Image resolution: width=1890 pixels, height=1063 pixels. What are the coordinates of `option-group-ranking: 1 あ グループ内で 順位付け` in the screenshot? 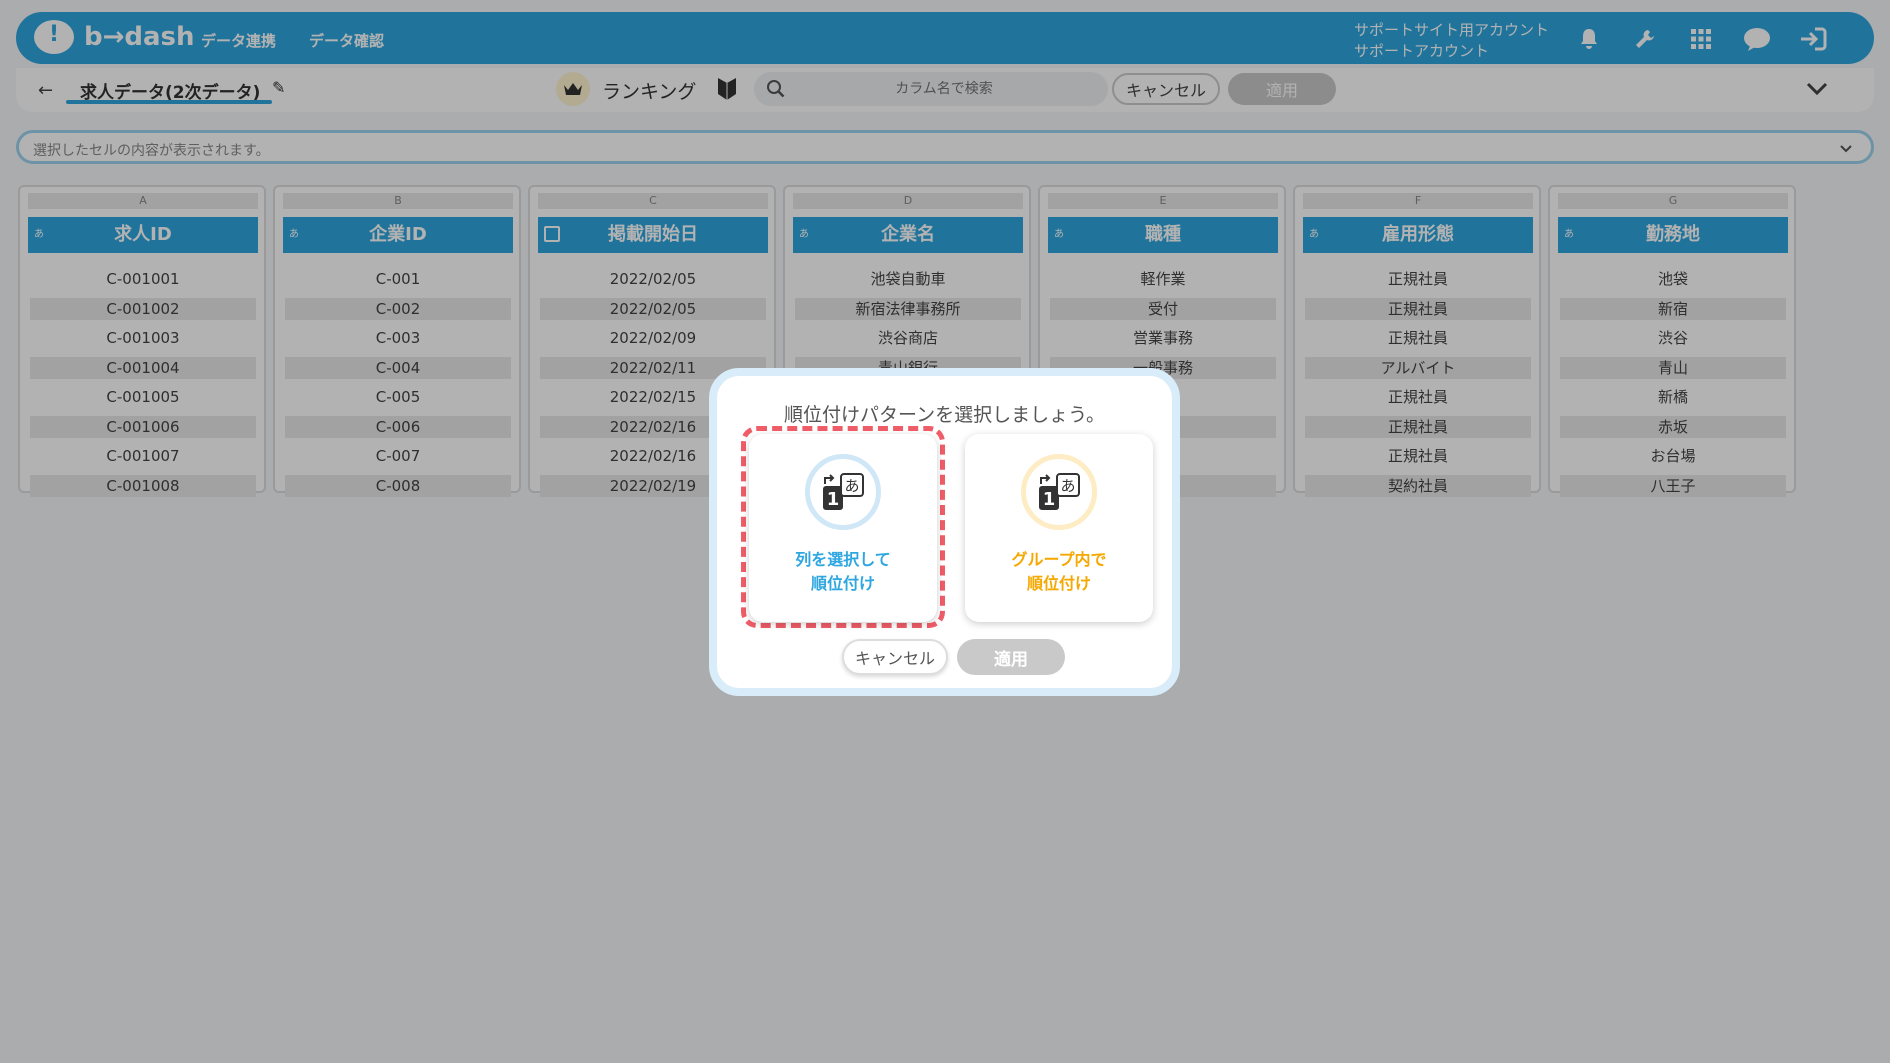 It's located at (1059, 528).